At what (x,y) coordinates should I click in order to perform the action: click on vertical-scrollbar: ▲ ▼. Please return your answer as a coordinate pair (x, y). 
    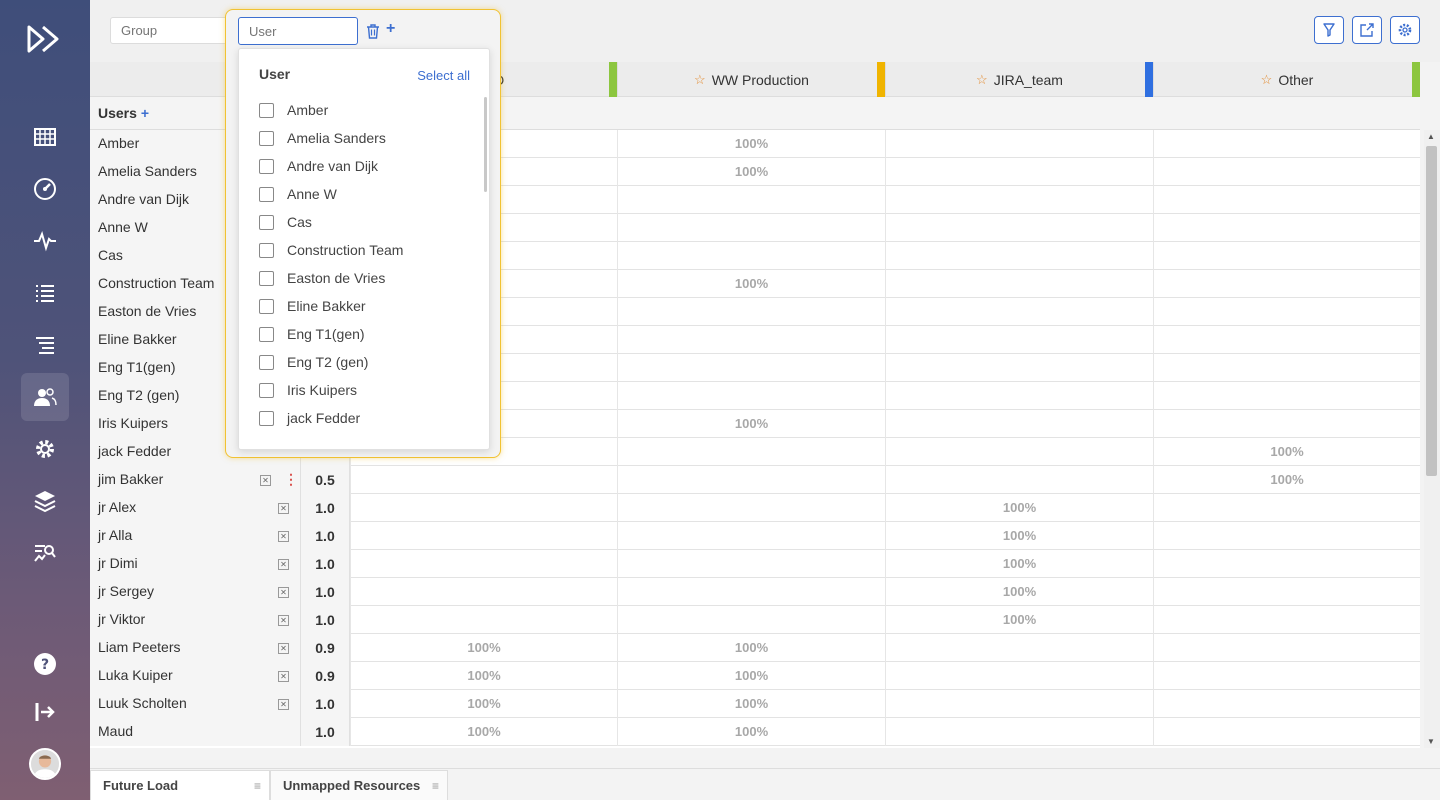
    Looking at the image, I should click on (1432, 439).